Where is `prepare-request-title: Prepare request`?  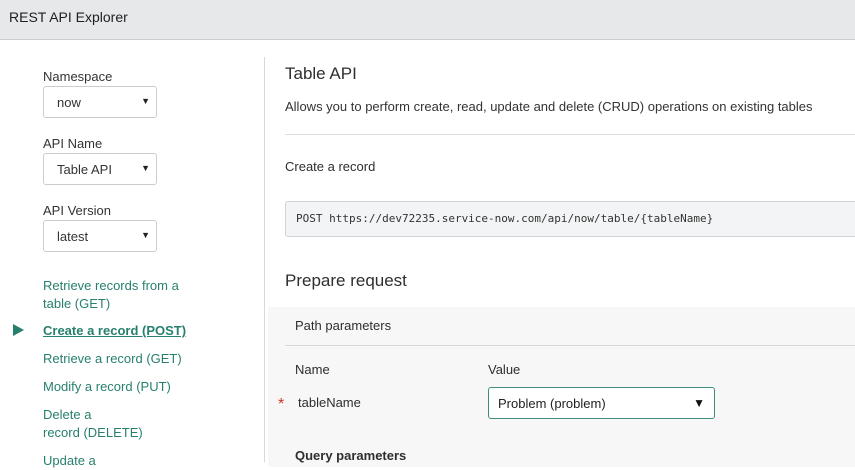 prepare-request-title: Prepare request is located at coordinates (346, 280).